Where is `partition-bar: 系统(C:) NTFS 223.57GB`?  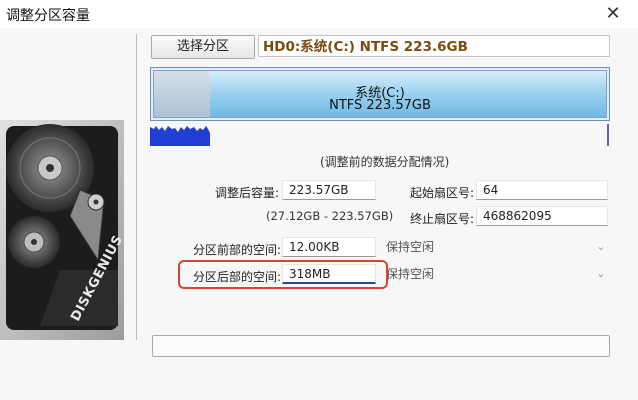
partition-bar: 系统(C:) NTFS 223.57GB is located at coordinates (380, 94).